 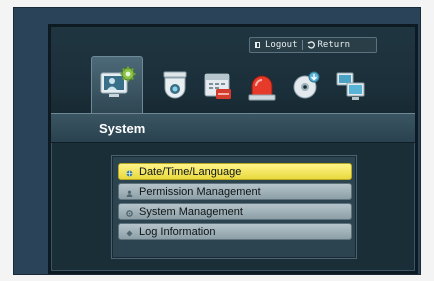 I want to click on menu-icon-row, so click(x=241, y=85).